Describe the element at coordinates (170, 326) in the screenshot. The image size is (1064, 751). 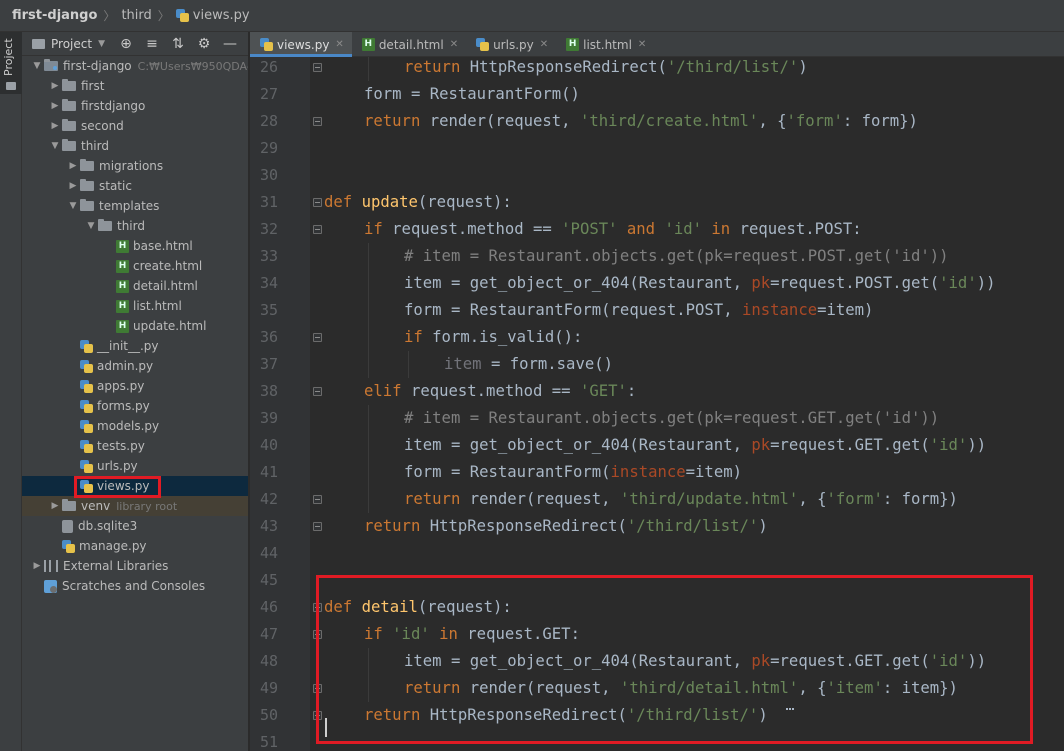
I see `tree-item-label: update.html` at that location.